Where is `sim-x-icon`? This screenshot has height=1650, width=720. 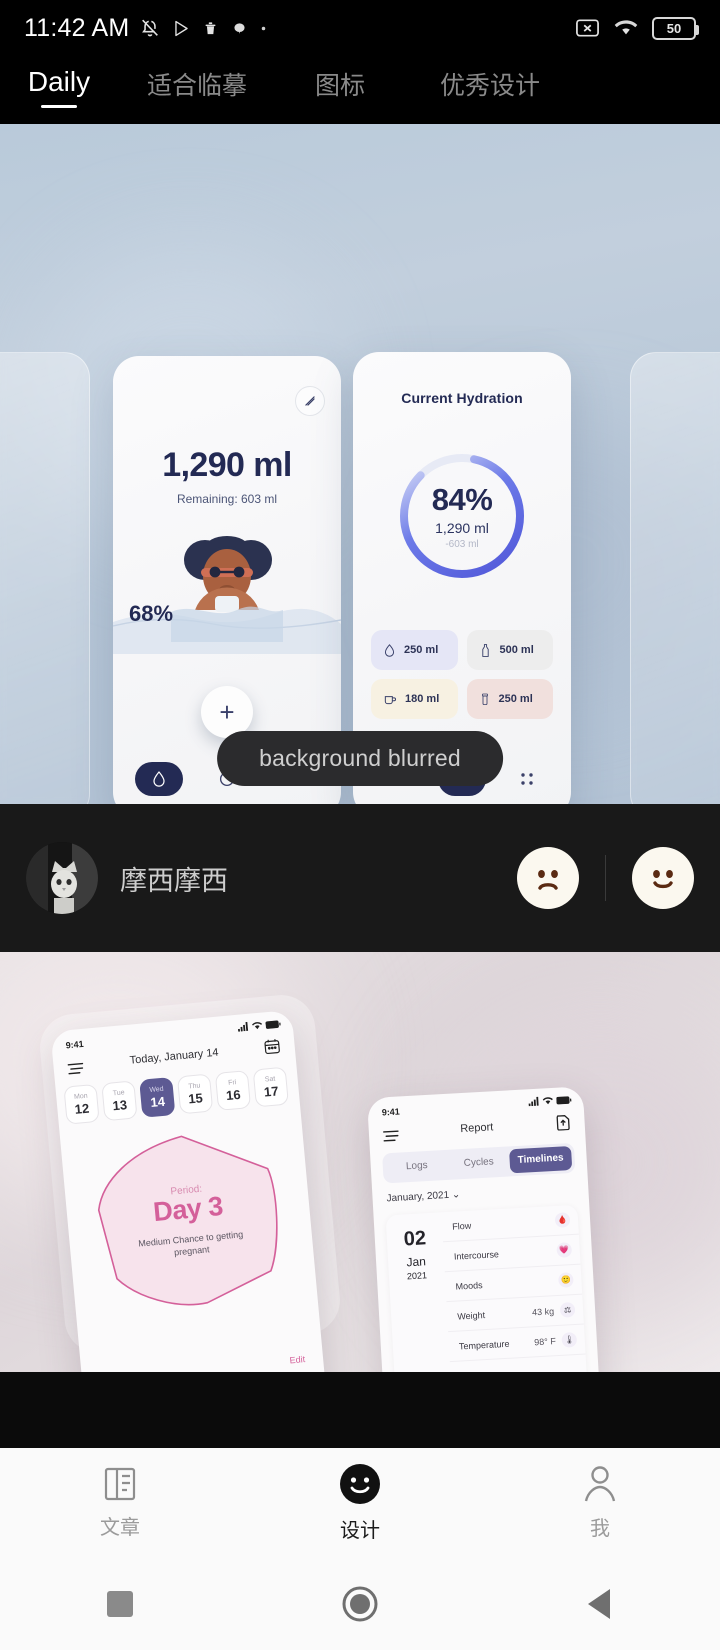
sim-x-icon is located at coordinates (587, 28).